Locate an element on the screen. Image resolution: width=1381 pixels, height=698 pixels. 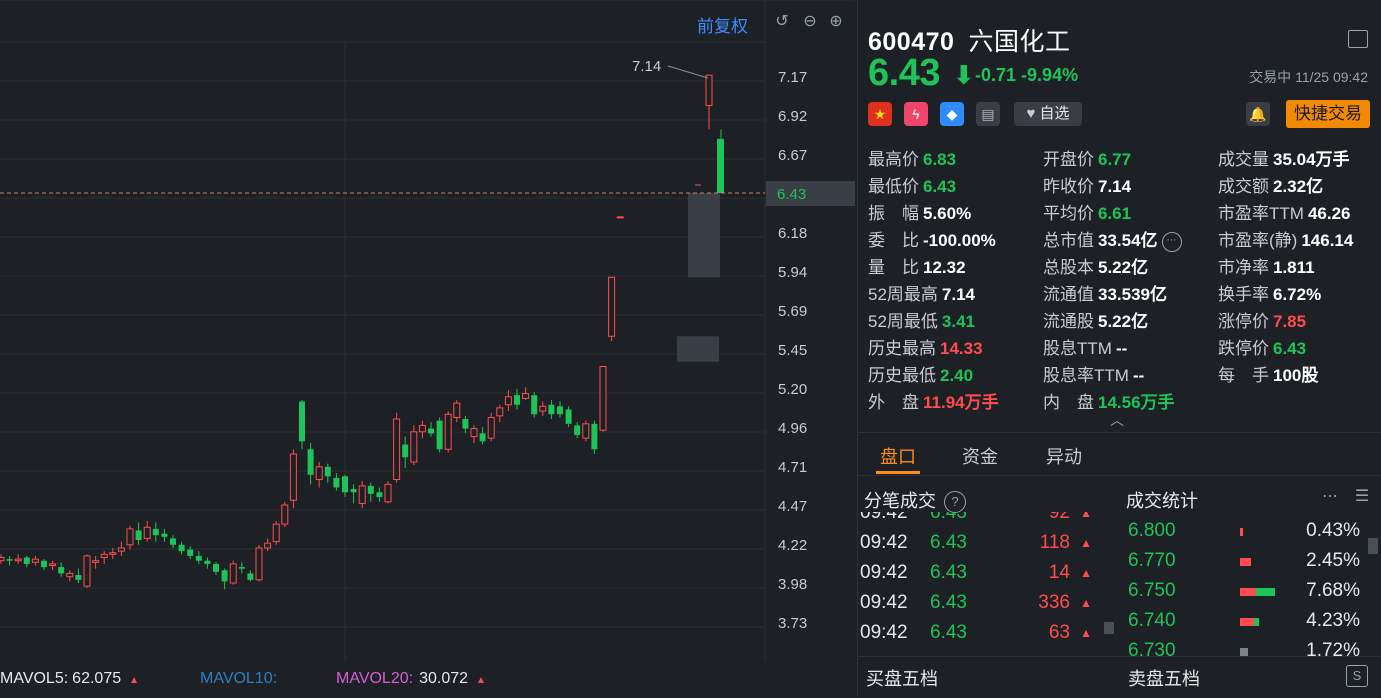
zoom-in-icon: ⊕ is located at coordinates (836, 22).